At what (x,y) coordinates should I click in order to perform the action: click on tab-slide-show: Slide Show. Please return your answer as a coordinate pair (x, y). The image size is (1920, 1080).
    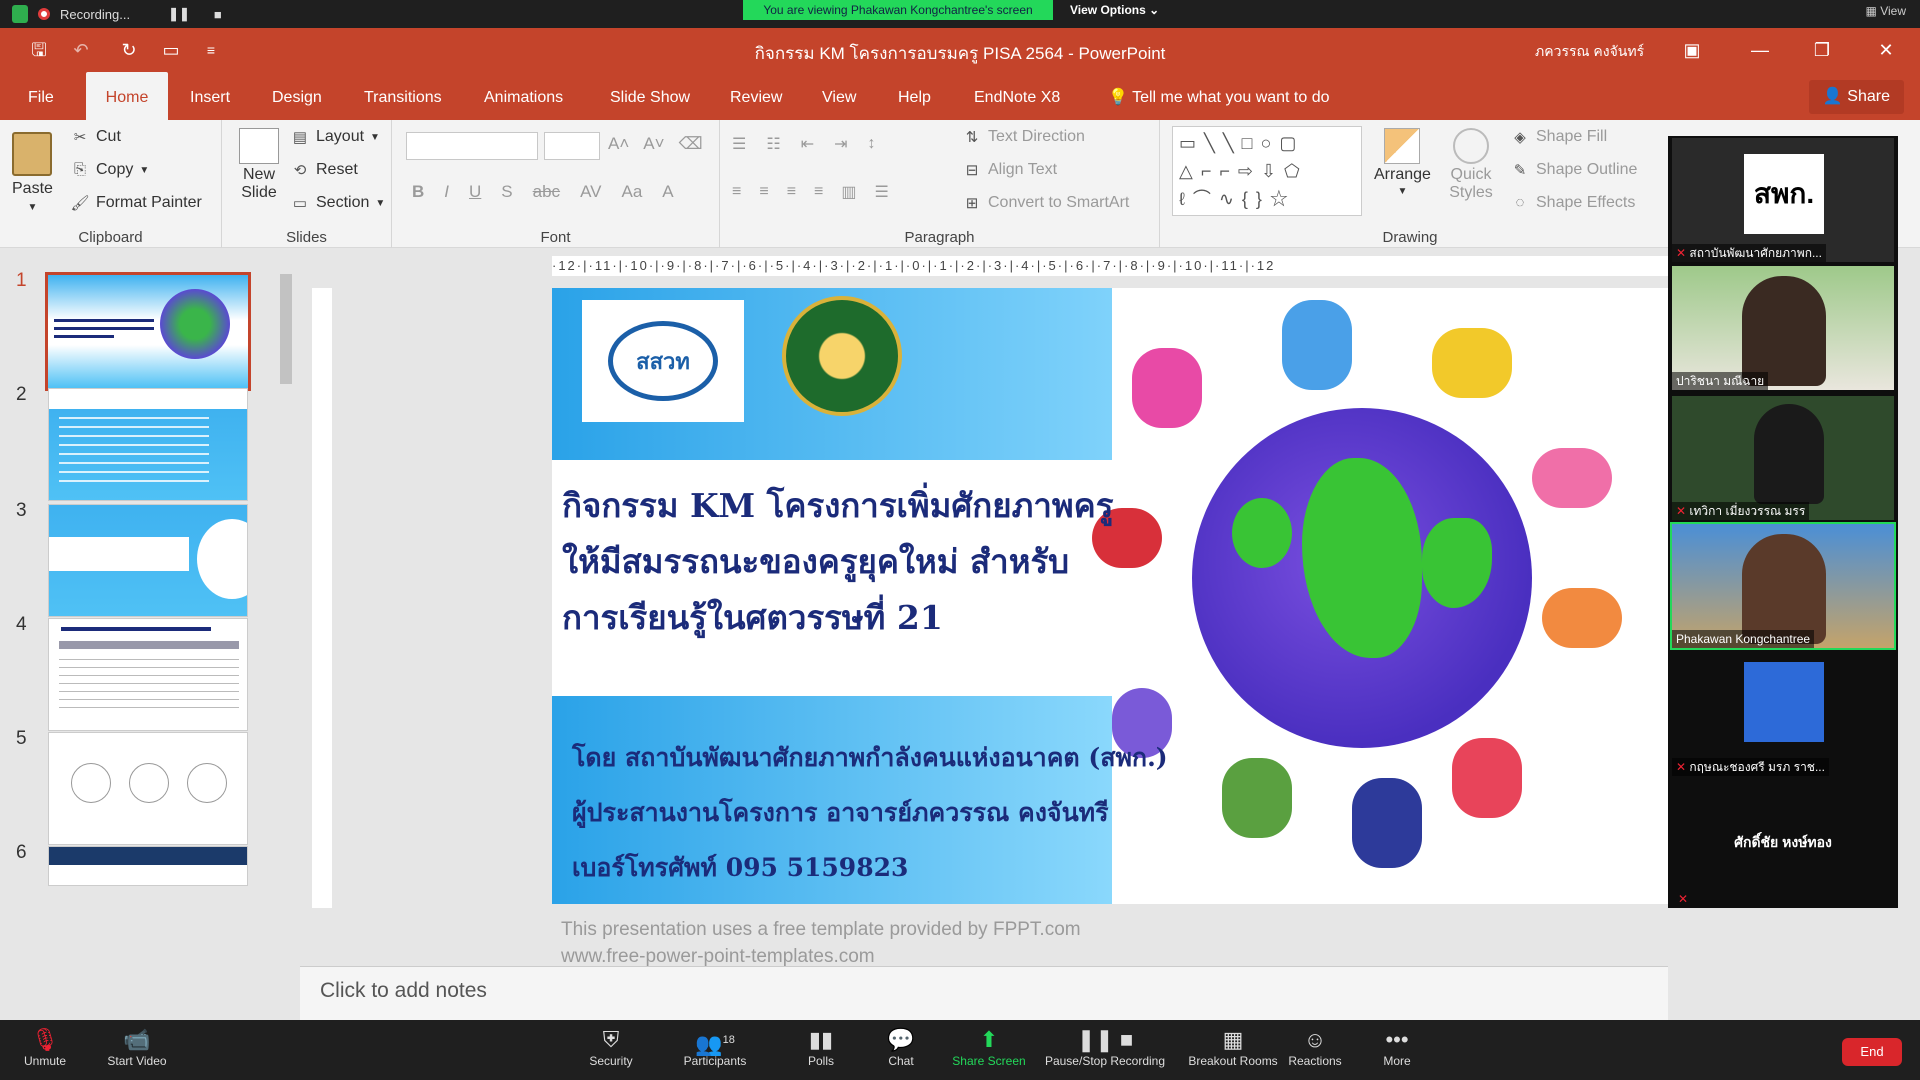
    Looking at the image, I should click on (650, 96).